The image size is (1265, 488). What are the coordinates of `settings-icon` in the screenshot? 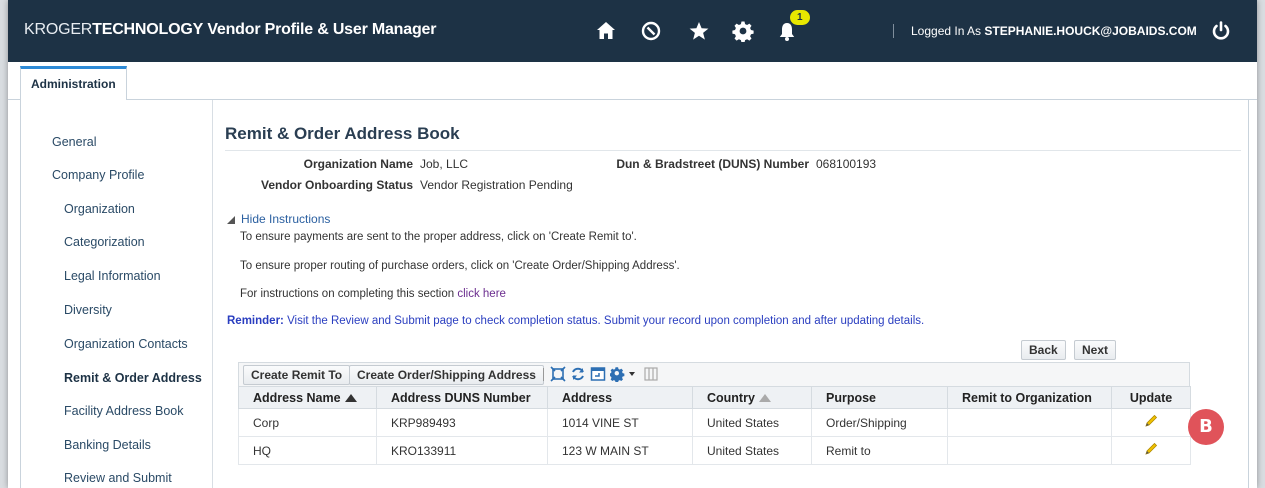 It's located at (622, 374).